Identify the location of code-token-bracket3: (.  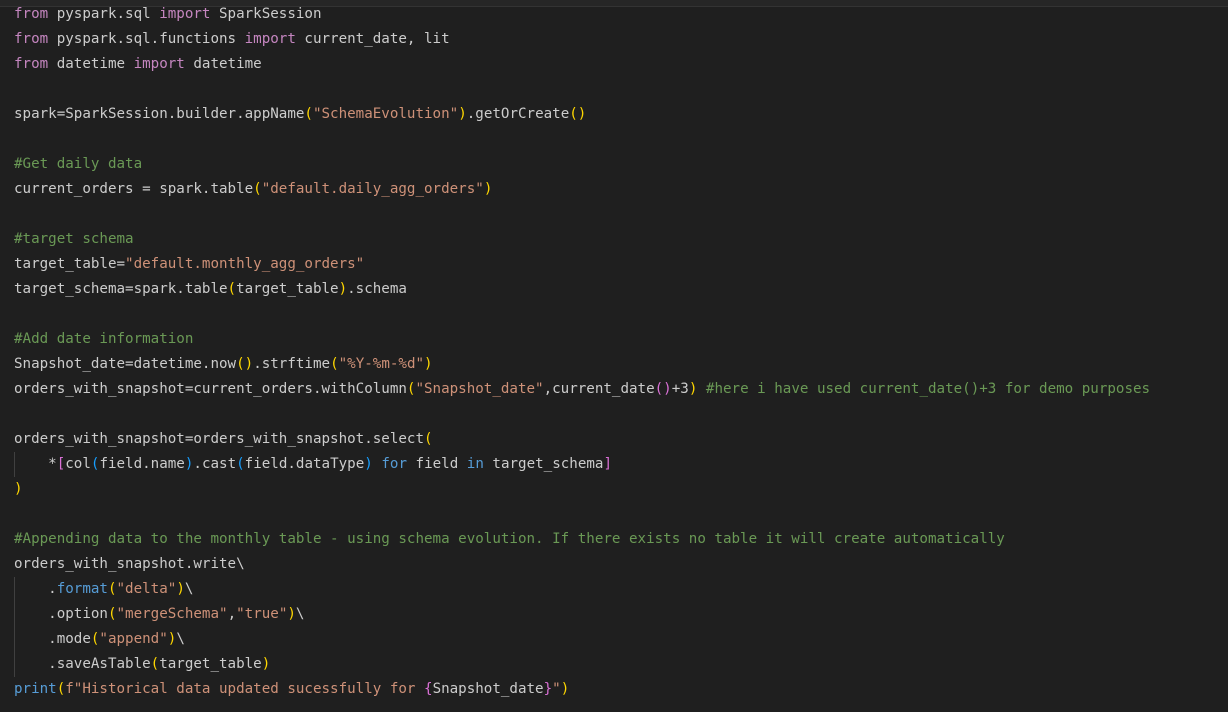
(240, 464).